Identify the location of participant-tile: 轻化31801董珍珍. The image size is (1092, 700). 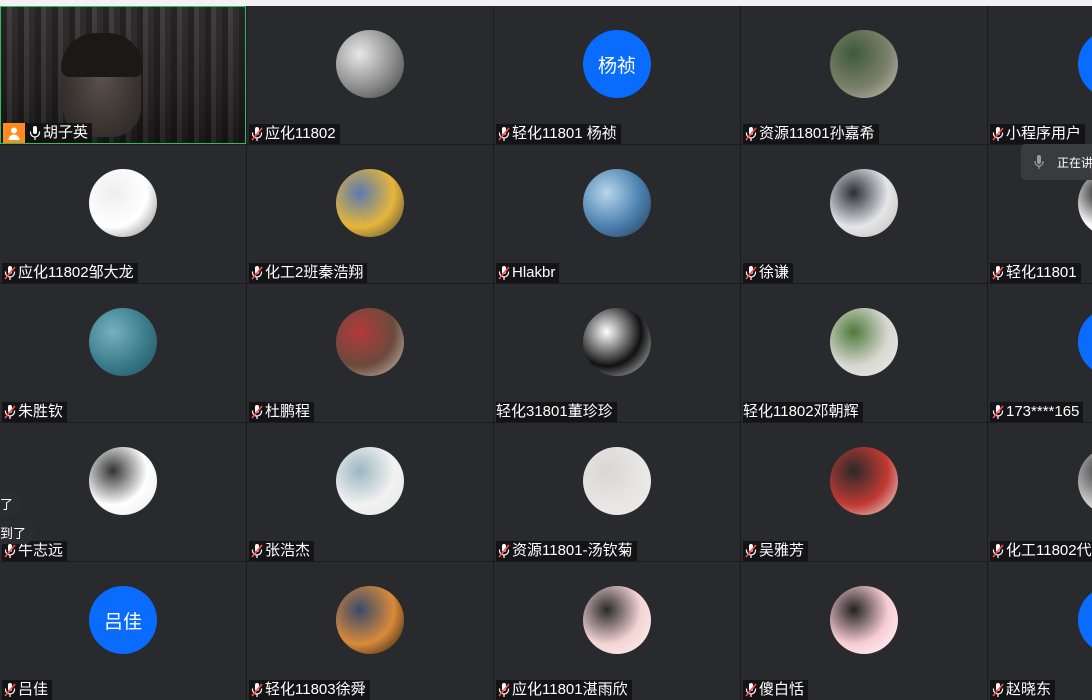
(617, 353).